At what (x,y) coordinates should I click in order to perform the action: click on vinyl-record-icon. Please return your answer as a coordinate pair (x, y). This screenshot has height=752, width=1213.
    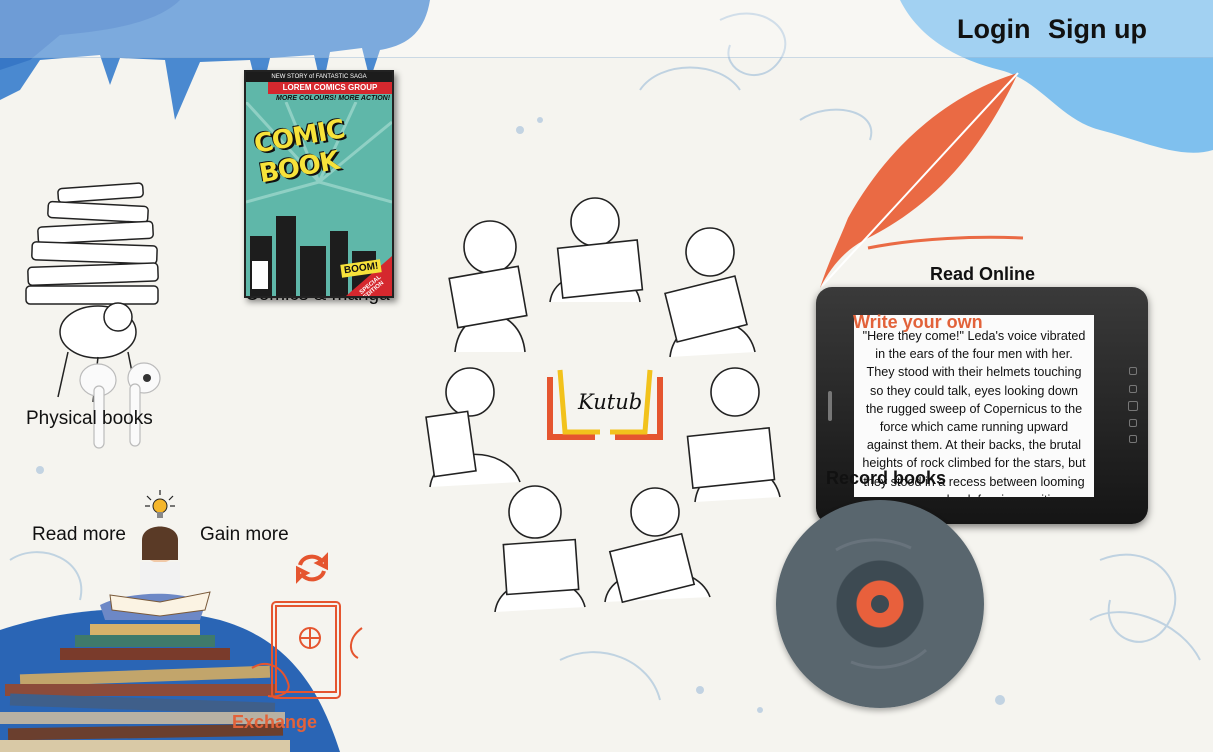
    Looking at the image, I should click on (880, 604).